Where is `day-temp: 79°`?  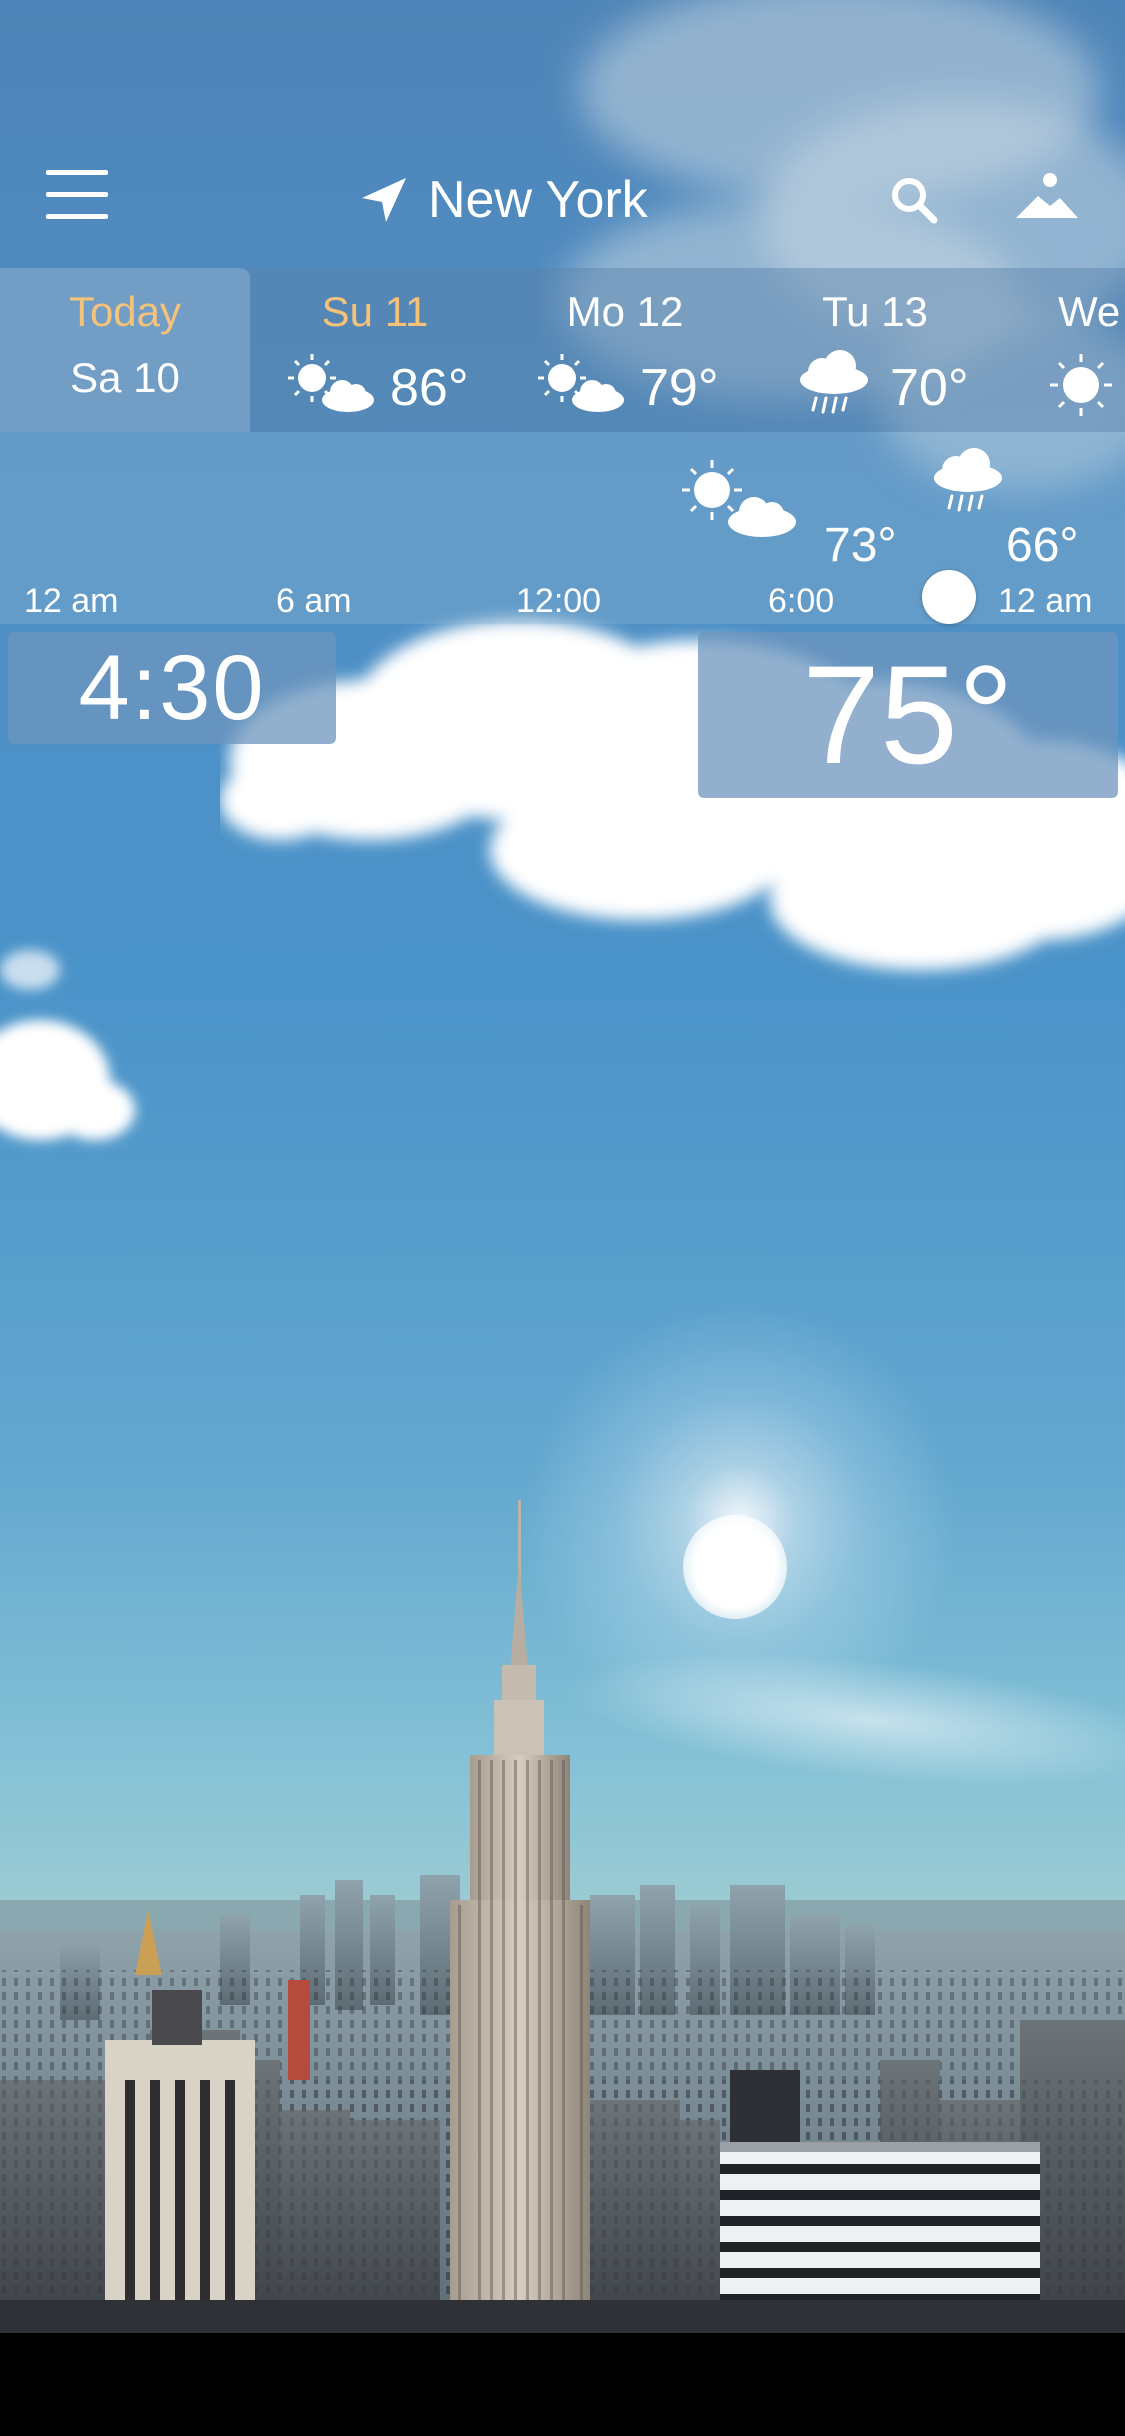 day-temp: 79° is located at coordinates (679, 388).